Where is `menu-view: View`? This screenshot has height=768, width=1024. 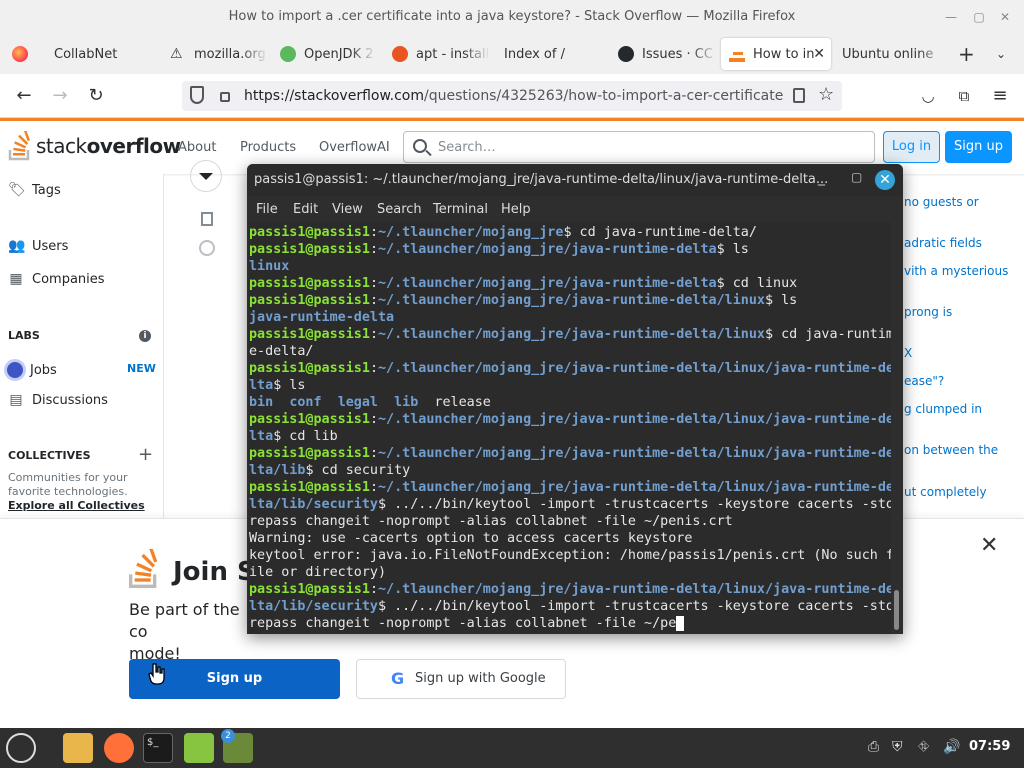
menu-view: View is located at coordinates (347, 209).